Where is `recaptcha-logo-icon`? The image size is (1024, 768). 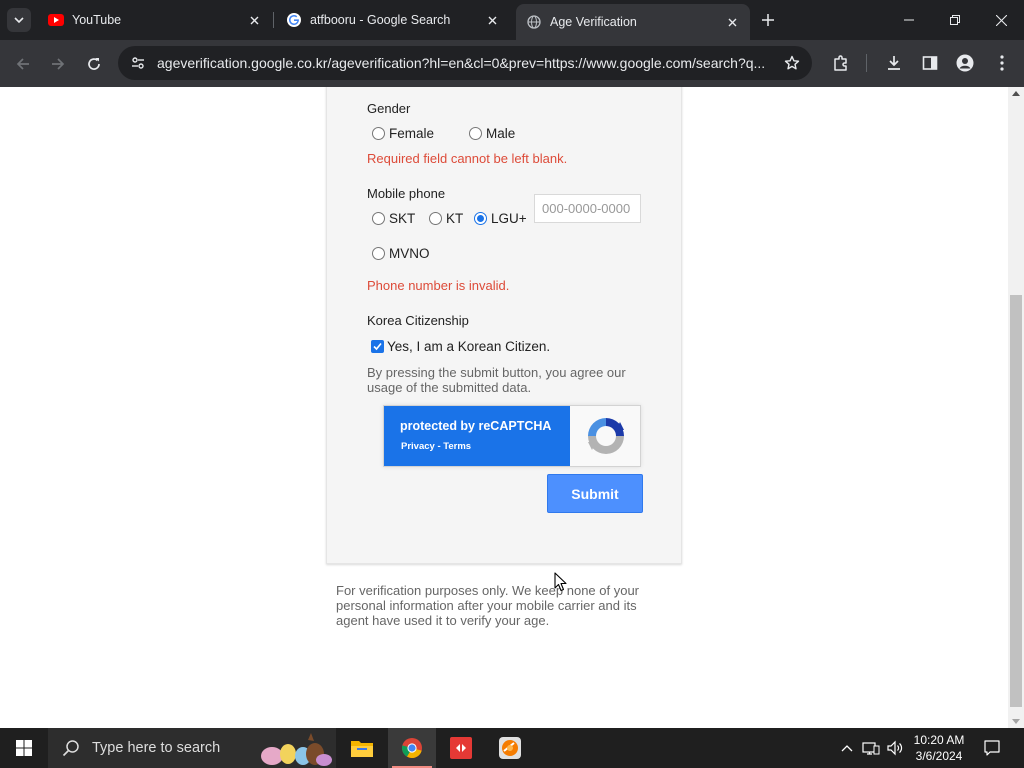
recaptcha-logo-icon is located at coordinates (606, 436).